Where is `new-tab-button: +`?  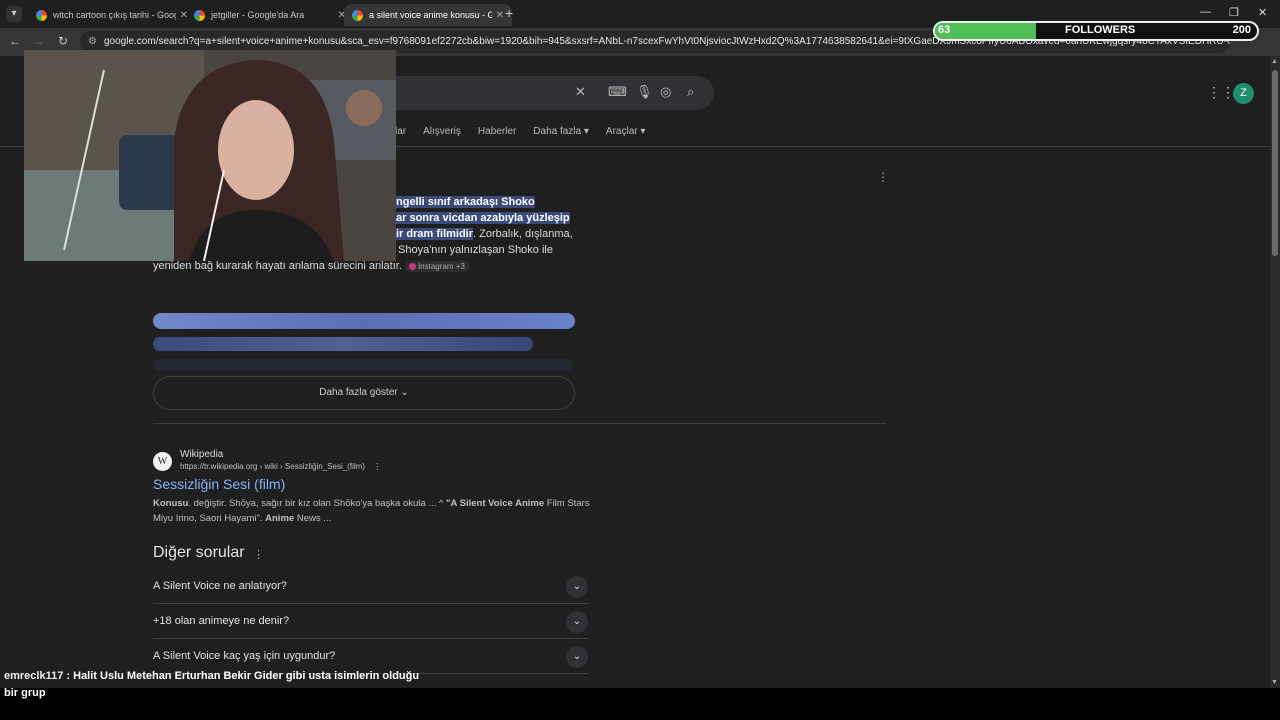 new-tab-button: + is located at coordinates (509, 13).